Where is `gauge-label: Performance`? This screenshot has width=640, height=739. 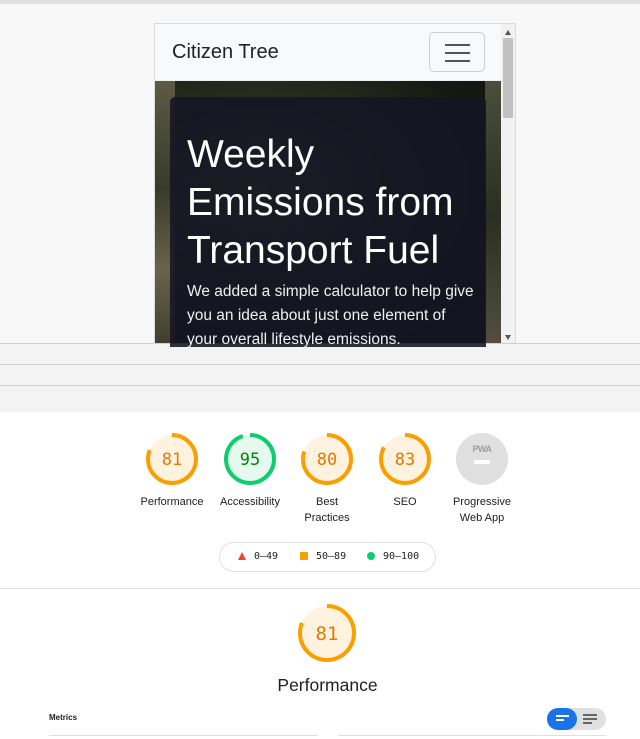 gauge-label: Performance is located at coordinates (172, 502).